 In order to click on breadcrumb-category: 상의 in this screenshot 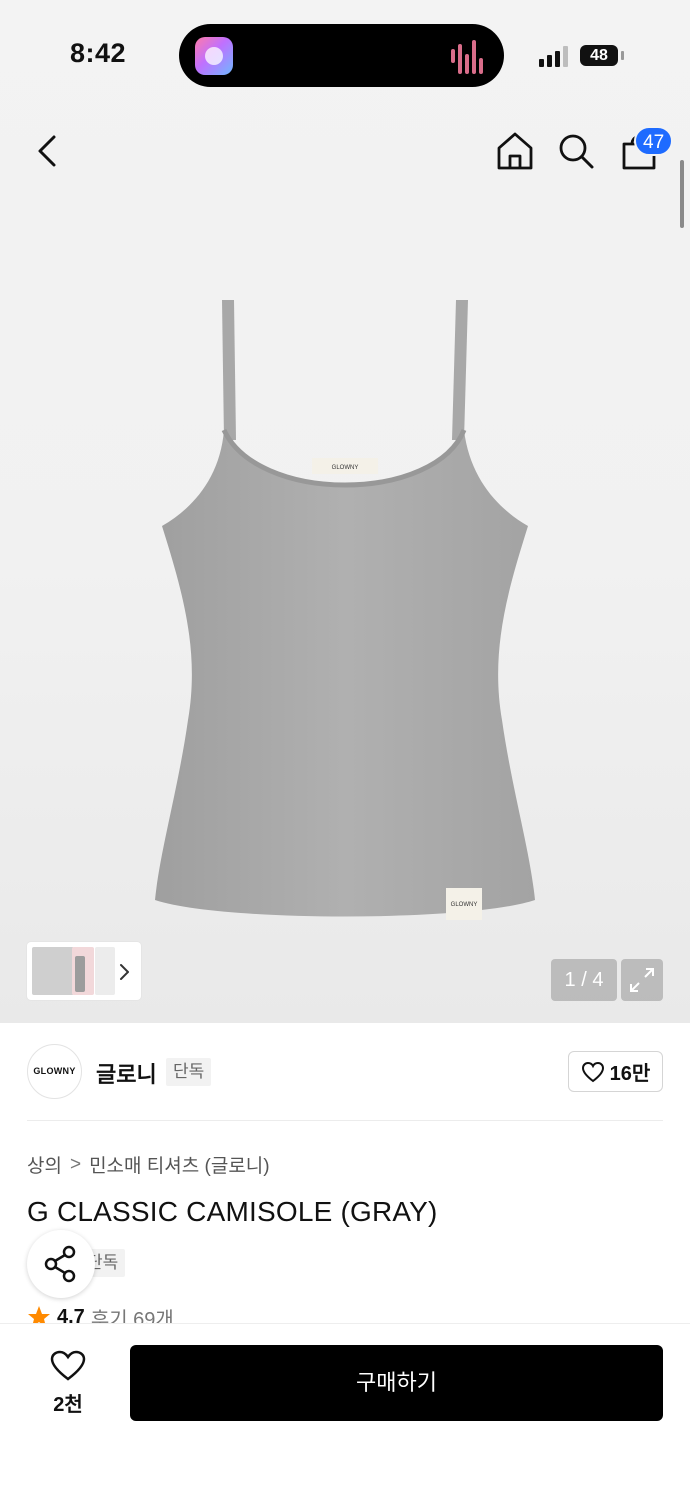, I will do `click(44, 1164)`.